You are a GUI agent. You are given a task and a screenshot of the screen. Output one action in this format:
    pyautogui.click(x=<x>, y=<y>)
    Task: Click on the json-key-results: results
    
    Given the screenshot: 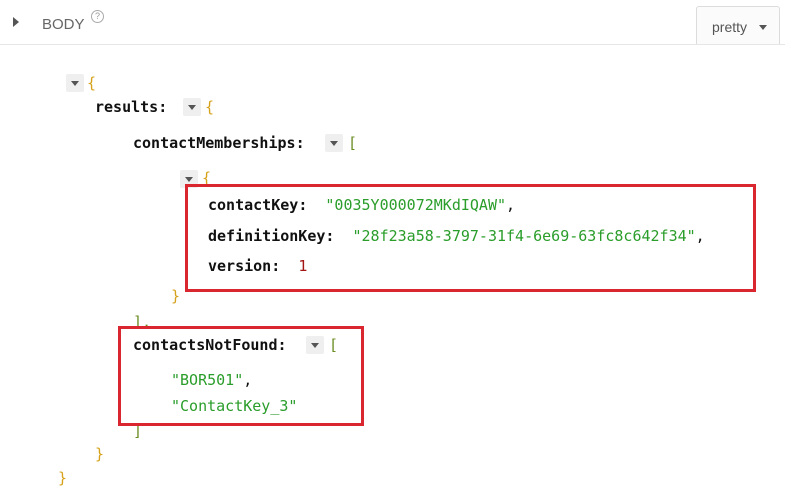 What is the action you would take?
    pyautogui.click(x=127, y=107)
    